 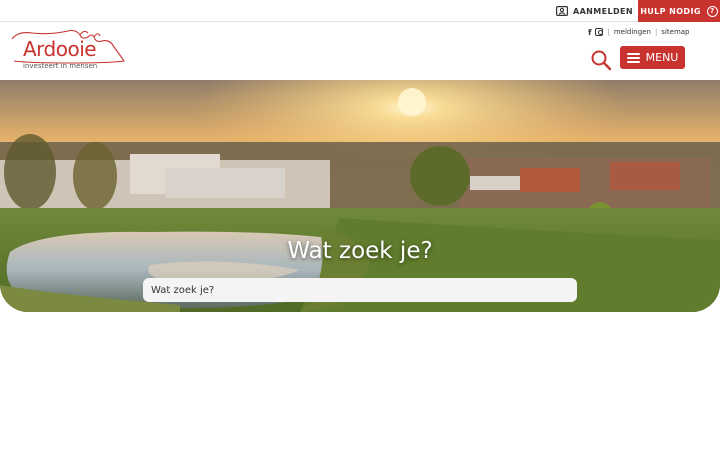 What do you see at coordinates (562, 11) in the screenshot?
I see `id-card-icon` at bounding box center [562, 11].